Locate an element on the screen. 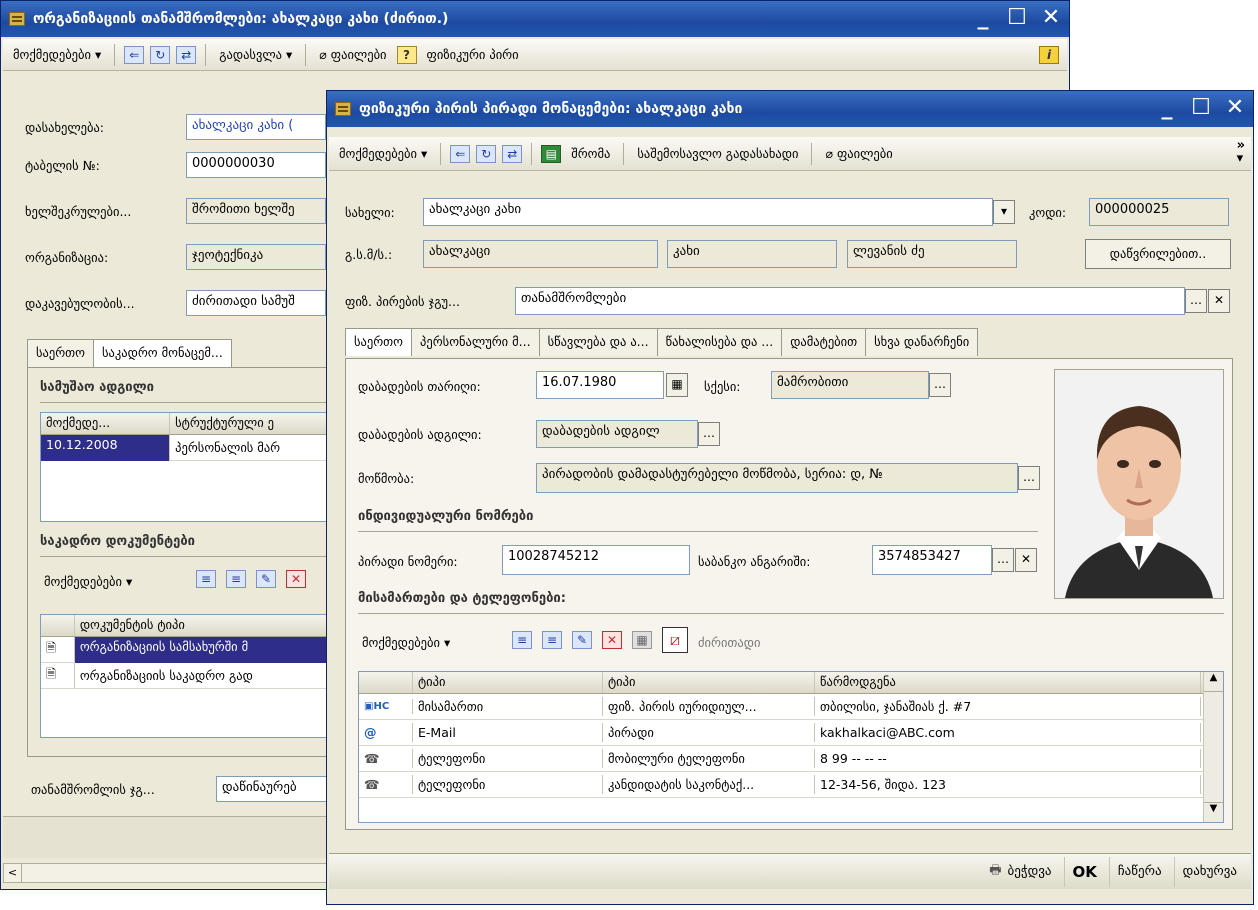  detailed-button: დაწვრილებით.. is located at coordinates (1158, 254).